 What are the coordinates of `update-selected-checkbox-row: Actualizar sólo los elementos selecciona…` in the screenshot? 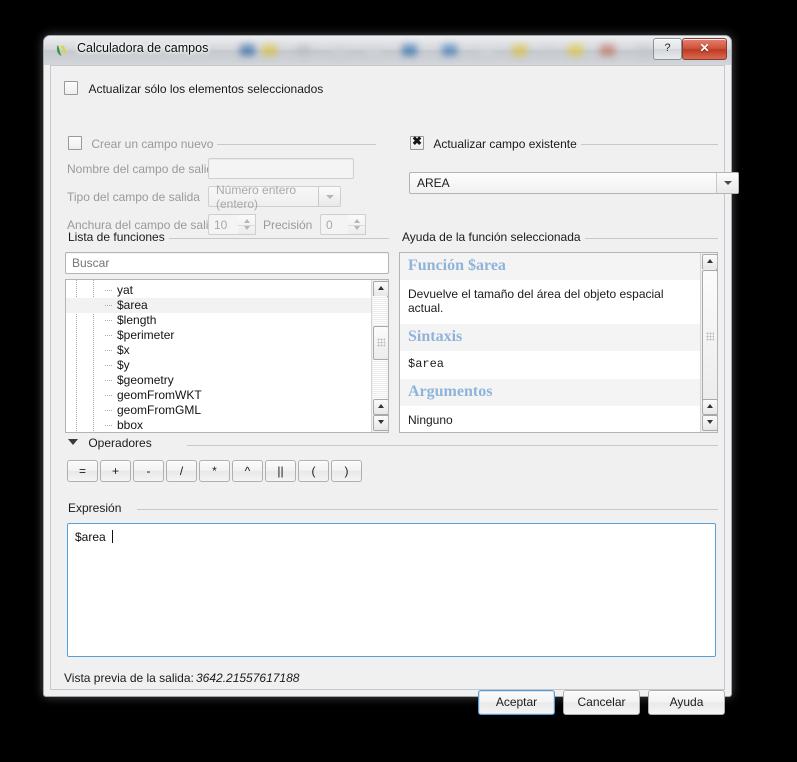 It's located at (193, 89).